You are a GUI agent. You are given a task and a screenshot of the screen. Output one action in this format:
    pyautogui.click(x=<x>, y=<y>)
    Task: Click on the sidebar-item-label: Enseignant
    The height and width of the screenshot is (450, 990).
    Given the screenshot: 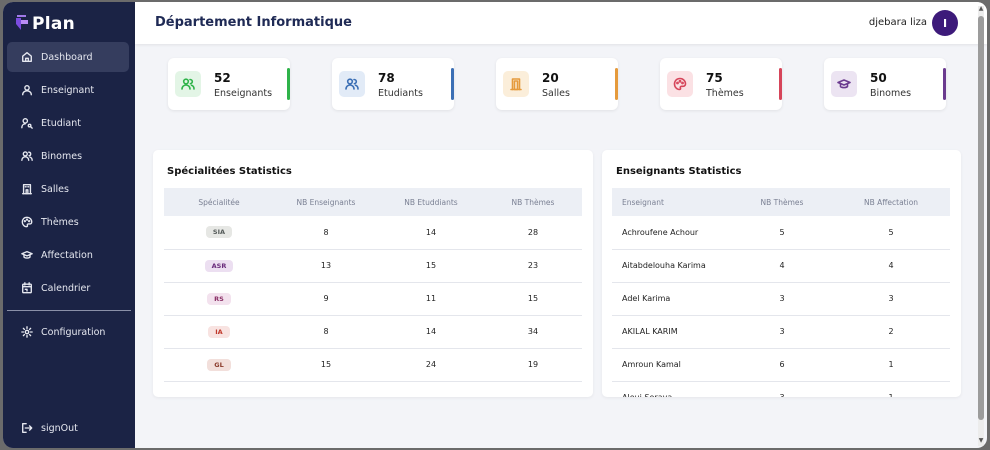 What is the action you would take?
    pyautogui.click(x=68, y=90)
    